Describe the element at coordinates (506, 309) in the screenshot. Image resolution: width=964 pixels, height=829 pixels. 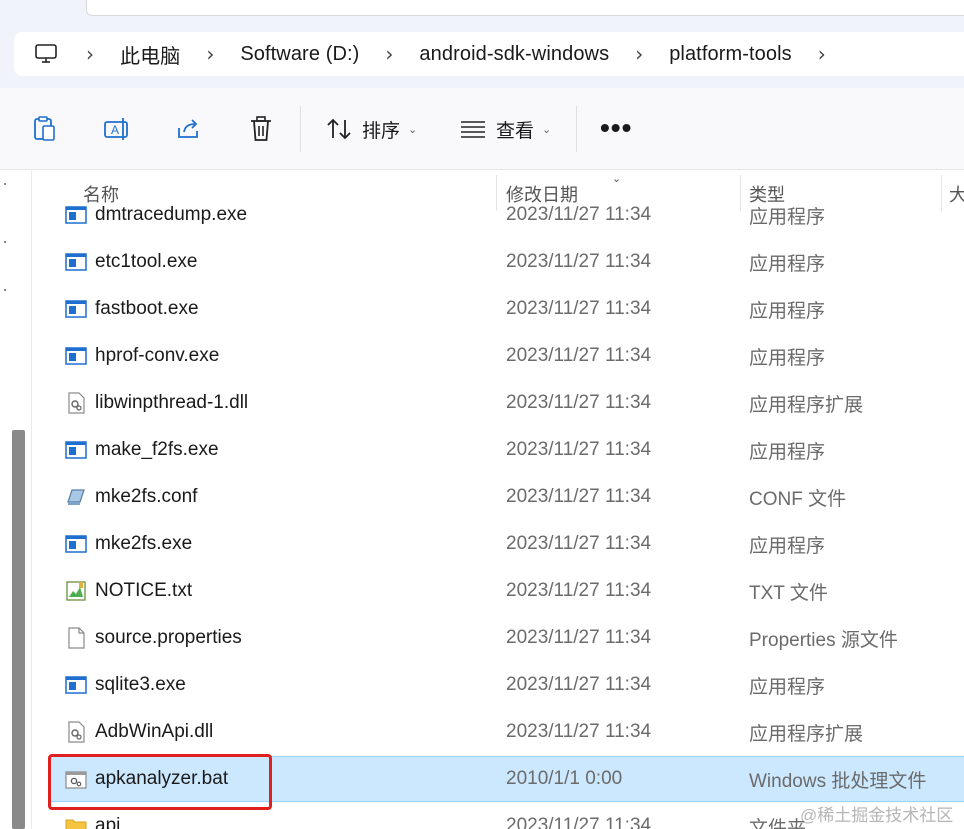
I see `file-row: fastboot.exe 2023/11/27 11:34 应用程序` at that location.